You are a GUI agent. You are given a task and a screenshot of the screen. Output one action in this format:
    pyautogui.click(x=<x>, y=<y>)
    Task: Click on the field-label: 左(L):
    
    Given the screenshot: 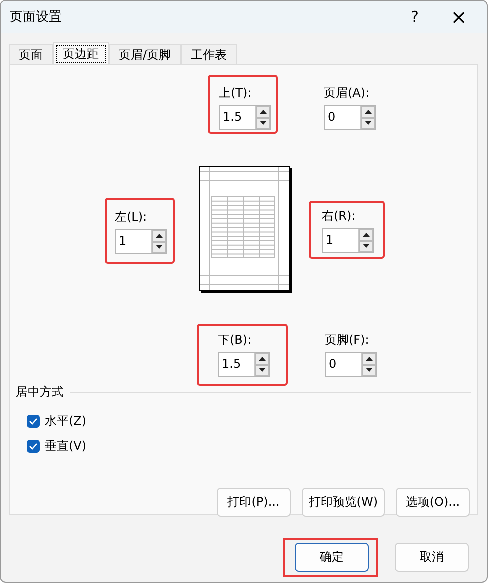 What is the action you would take?
    pyautogui.click(x=131, y=217)
    